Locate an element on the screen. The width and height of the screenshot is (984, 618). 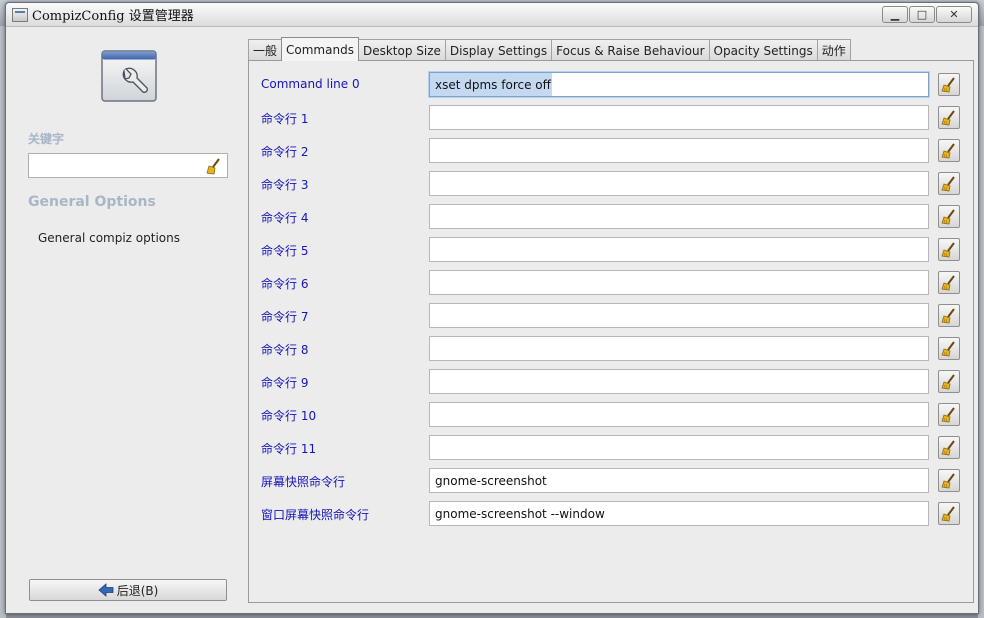
command-label: 屏幕快照命令行 is located at coordinates (303, 482).